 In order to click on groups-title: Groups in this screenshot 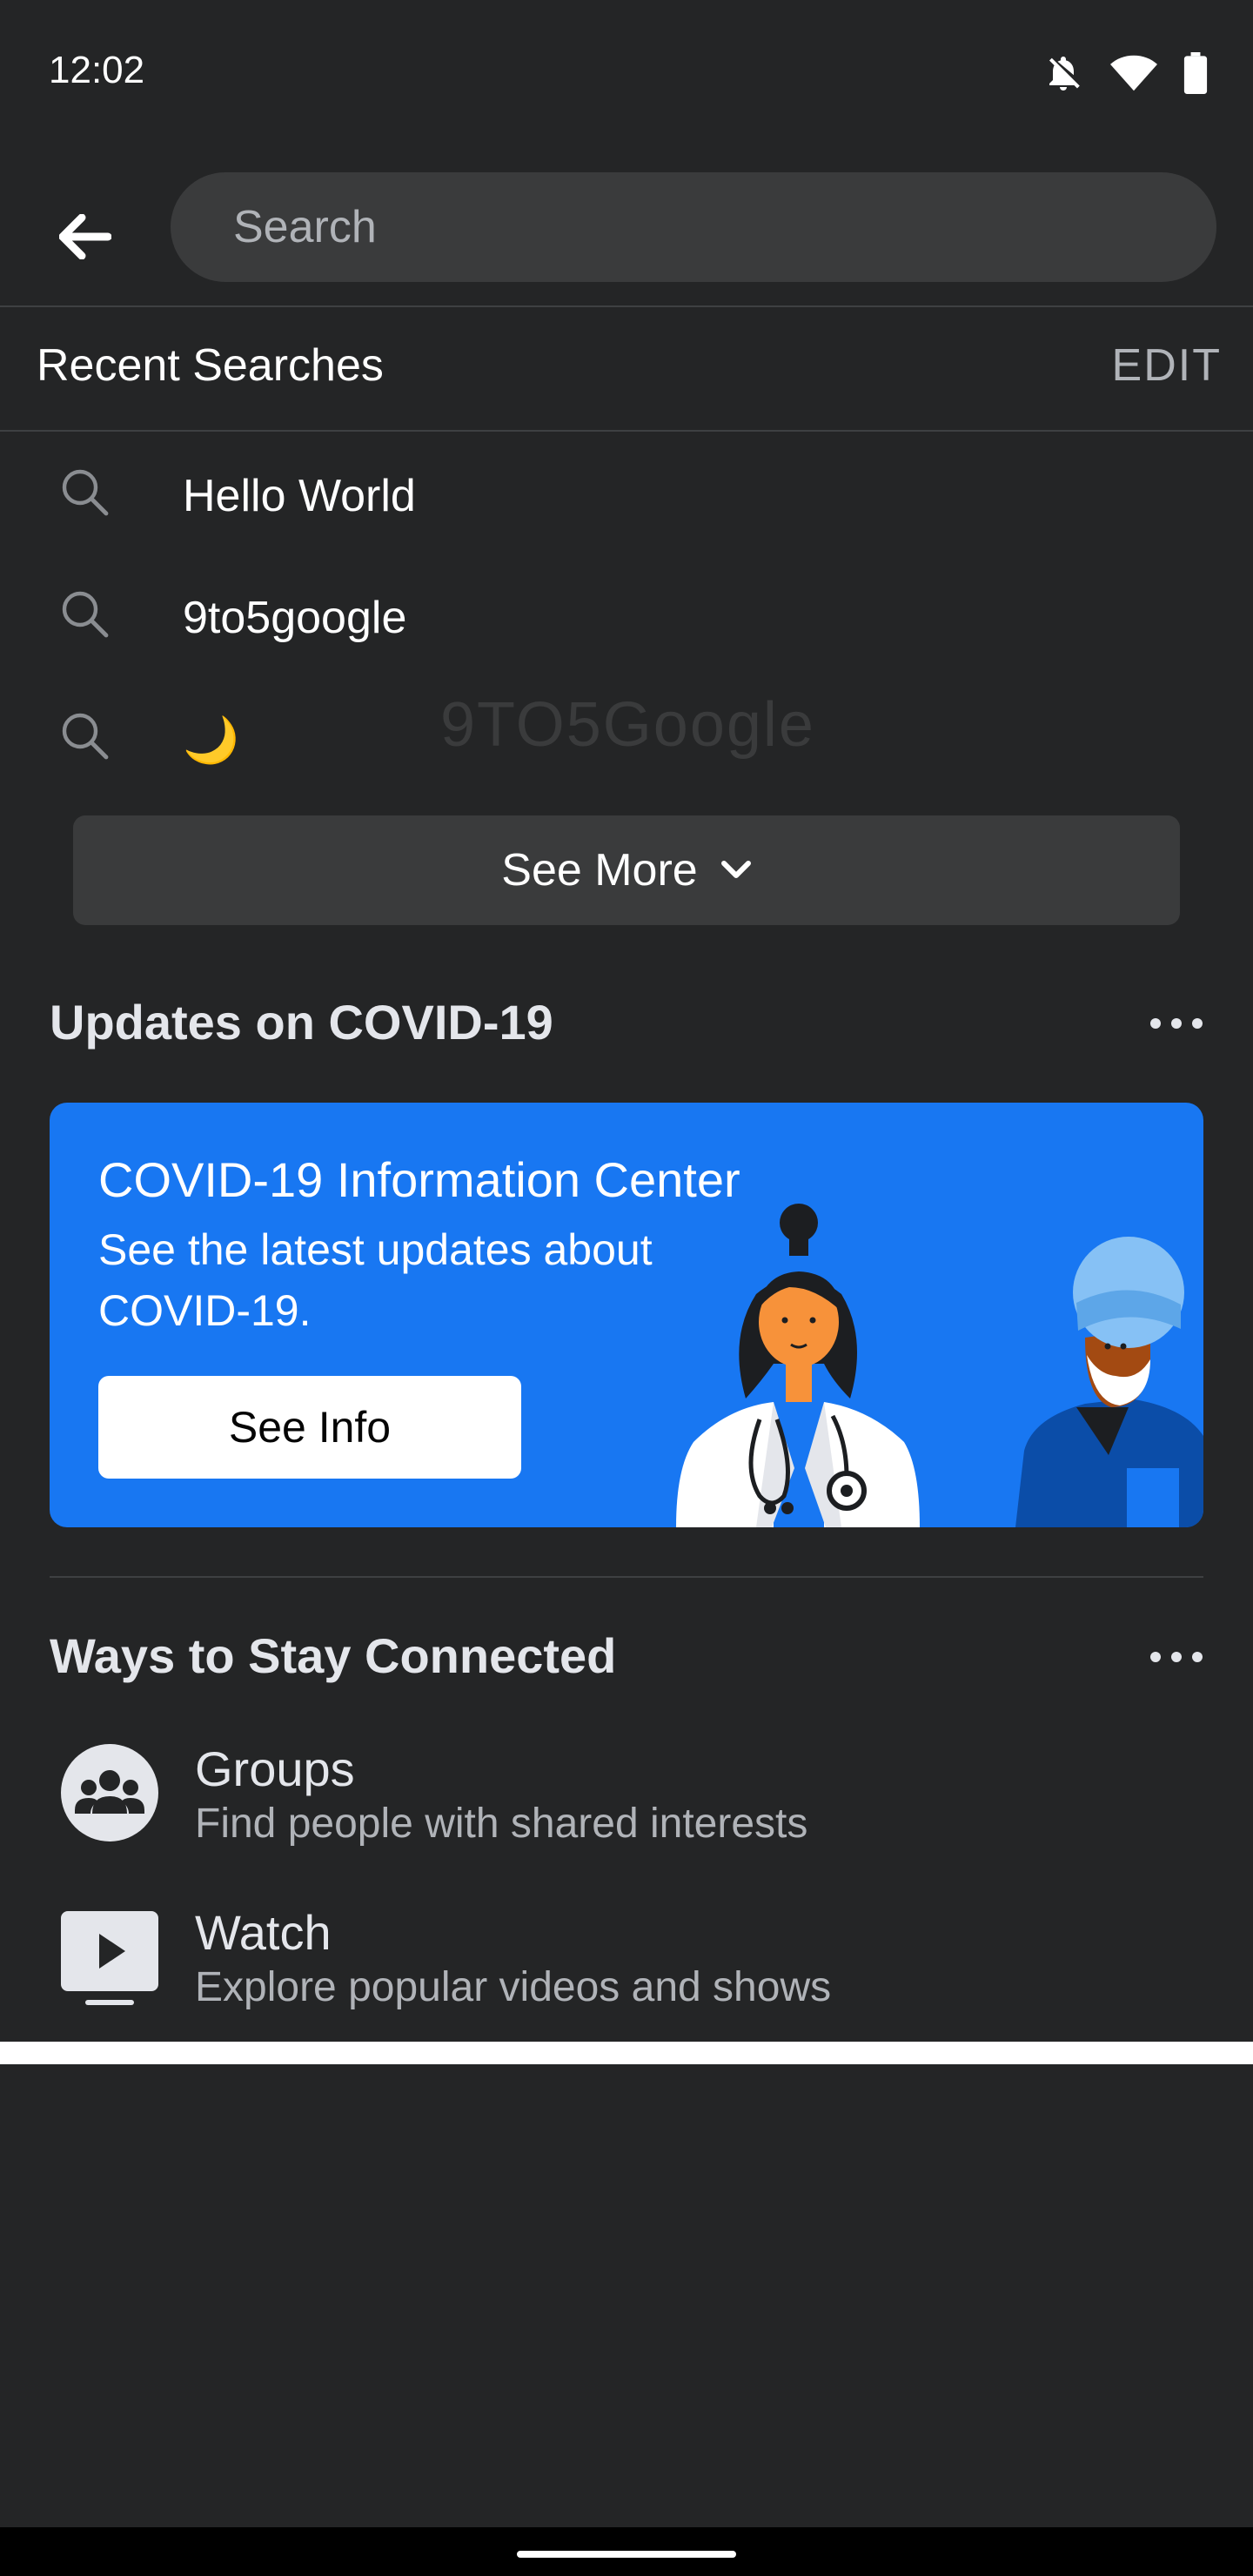, I will do `click(275, 1769)`.